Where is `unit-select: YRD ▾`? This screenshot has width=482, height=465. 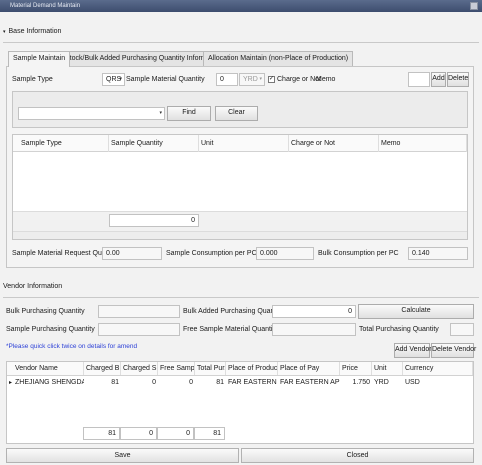 unit-select: YRD ▾ is located at coordinates (252, 79).